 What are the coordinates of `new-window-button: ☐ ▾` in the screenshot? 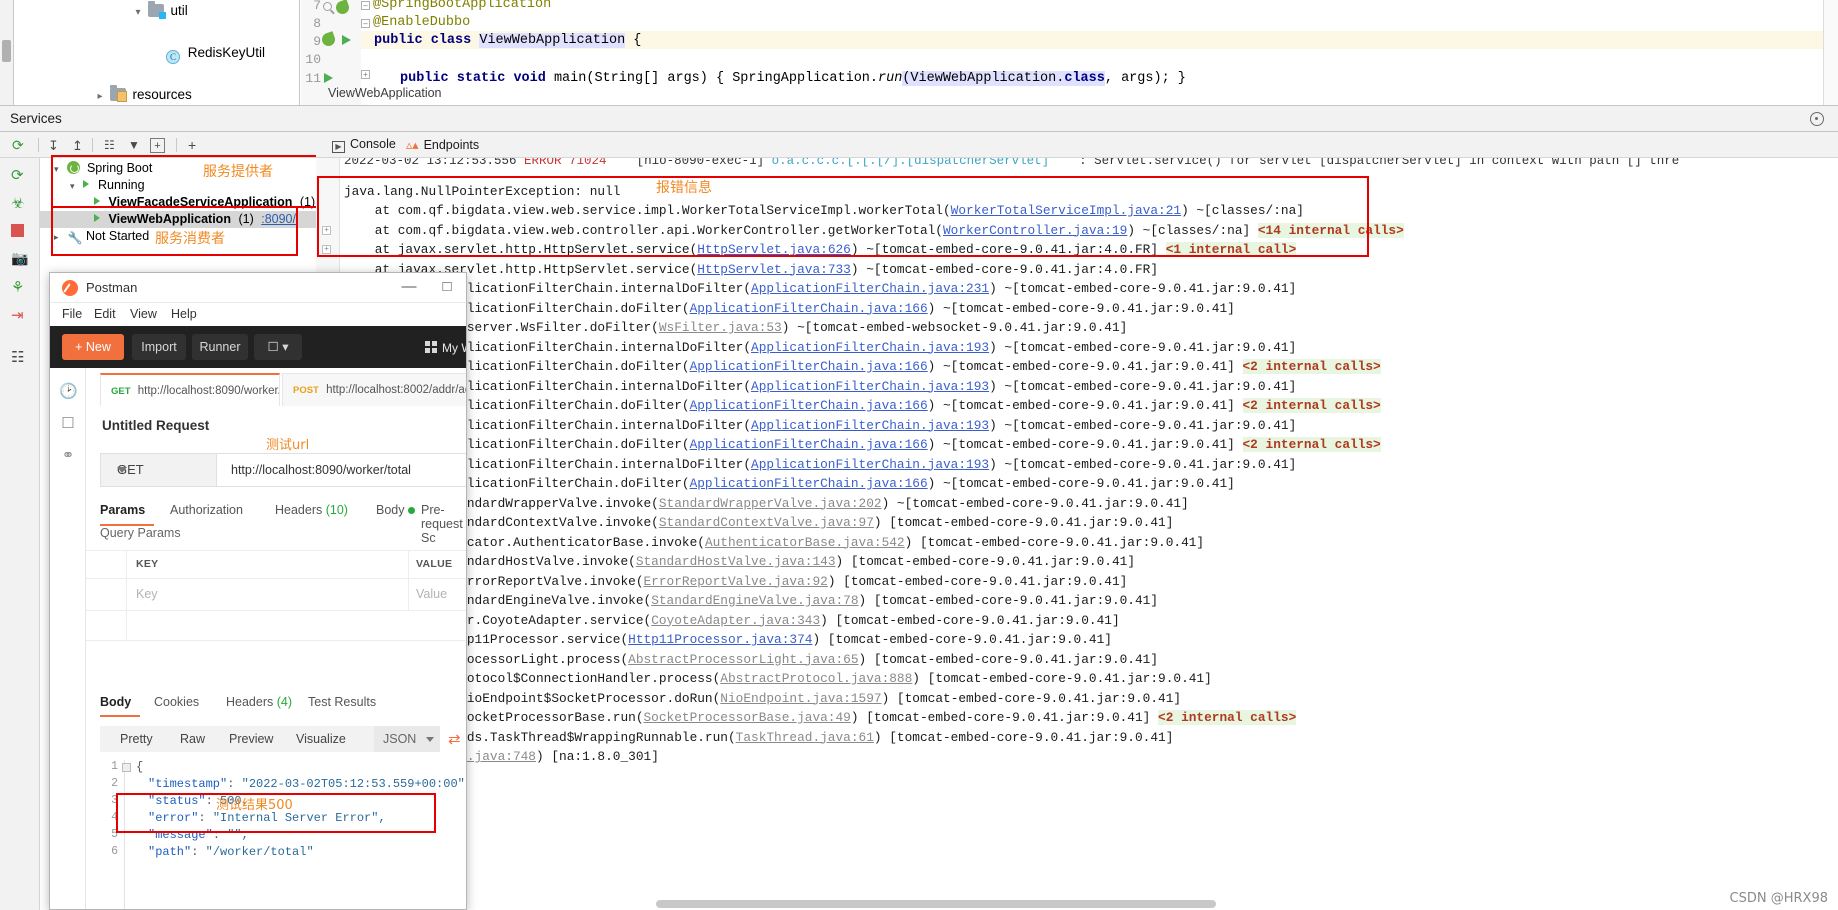 It's located at (278, 347).